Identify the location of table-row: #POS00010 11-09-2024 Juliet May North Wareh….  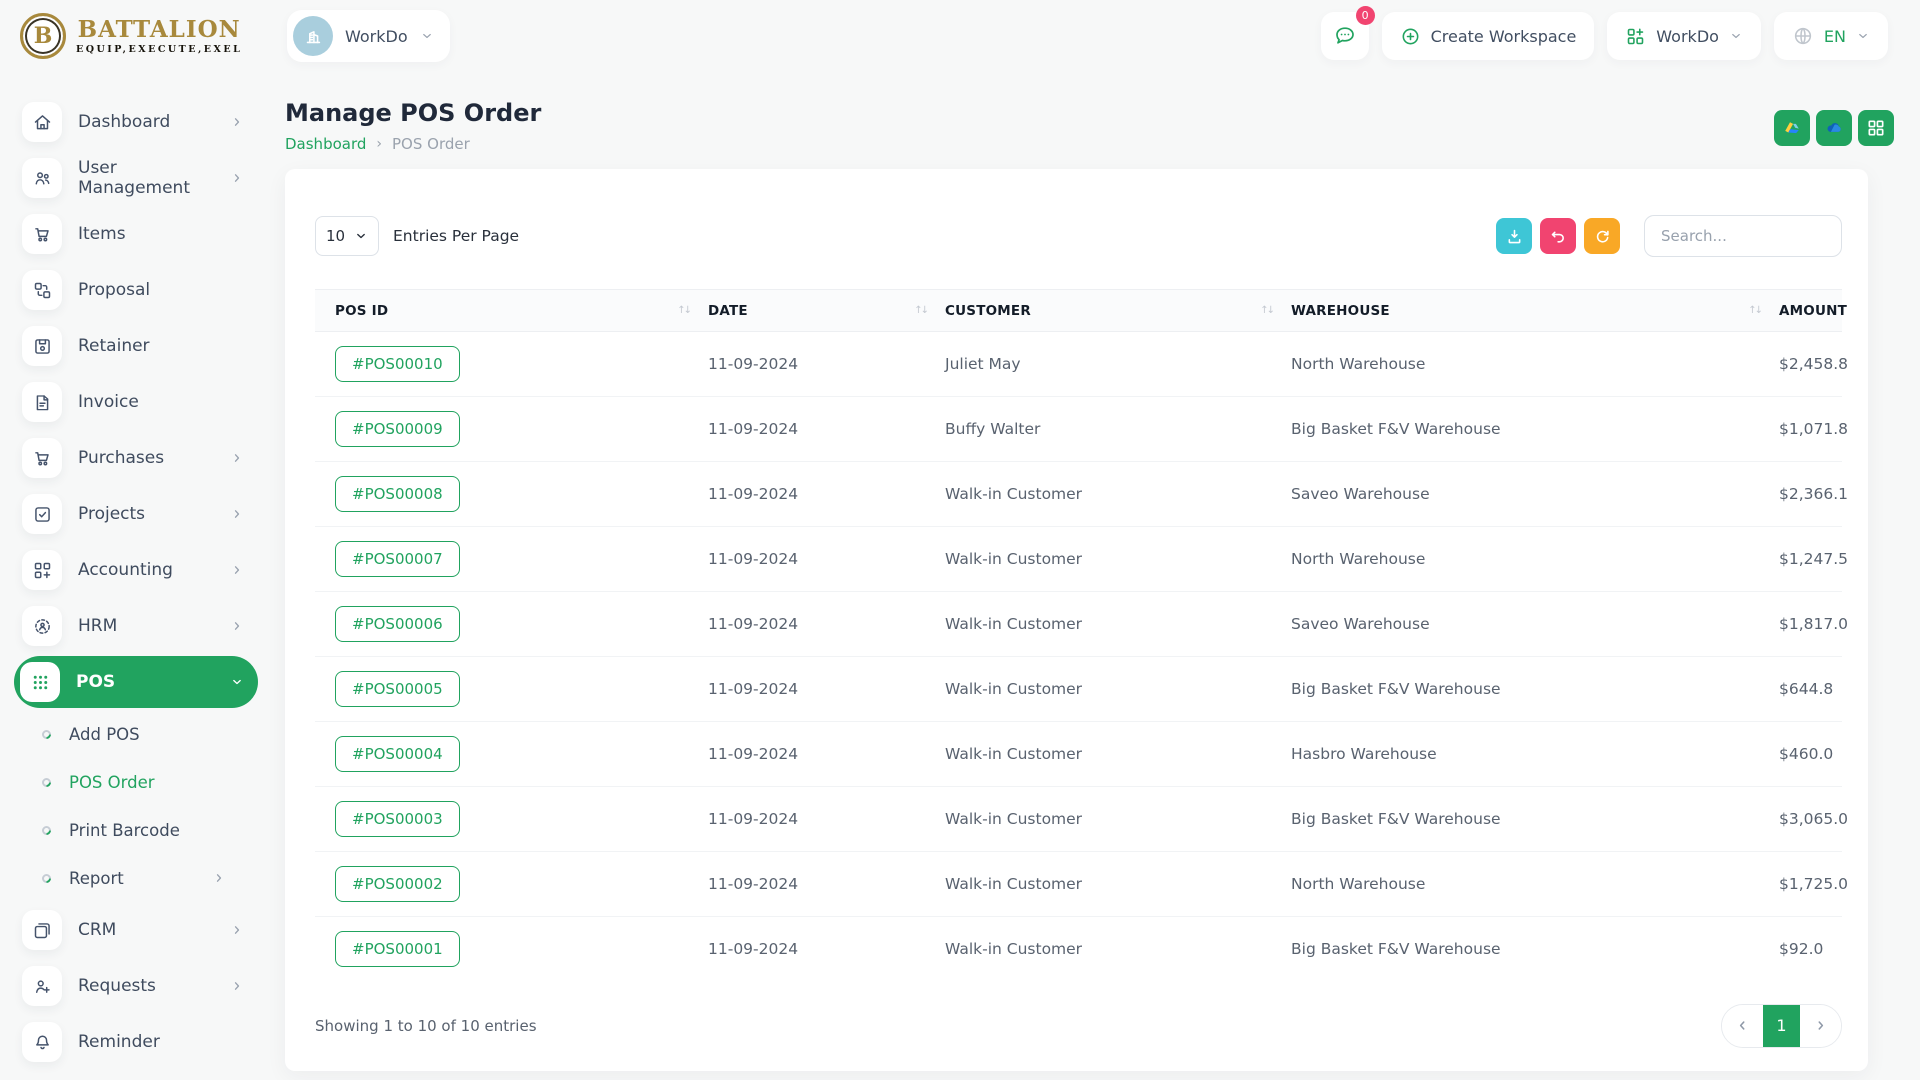
(1081, 364).